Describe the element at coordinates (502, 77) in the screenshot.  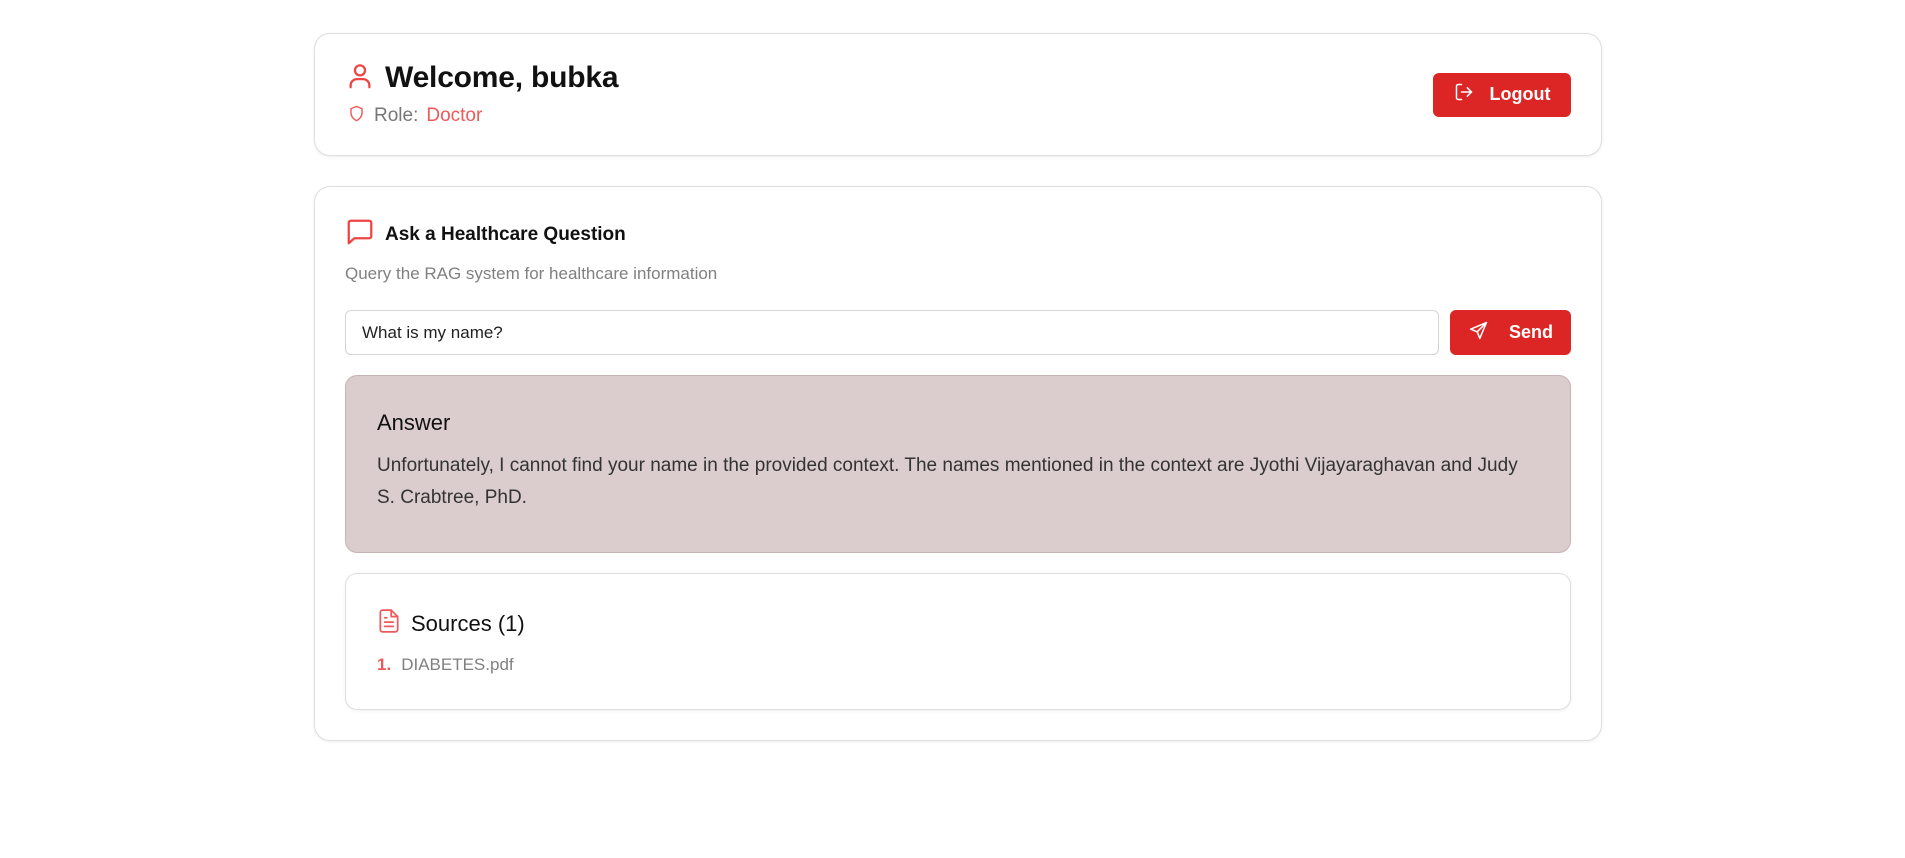
I see `welcome-title: Welcome, bubka` at that location.